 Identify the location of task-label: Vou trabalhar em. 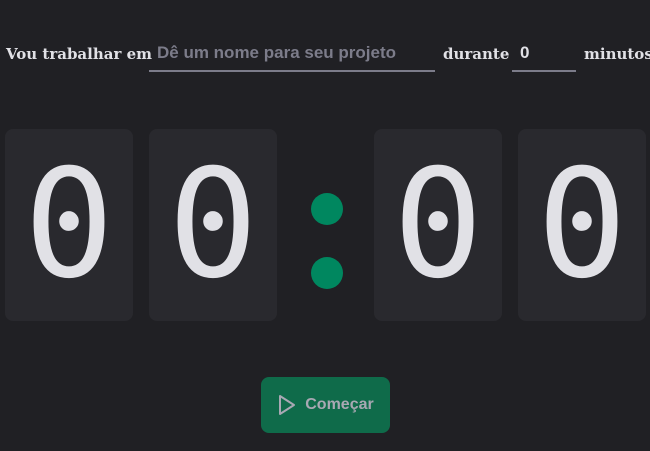
(79, 54).